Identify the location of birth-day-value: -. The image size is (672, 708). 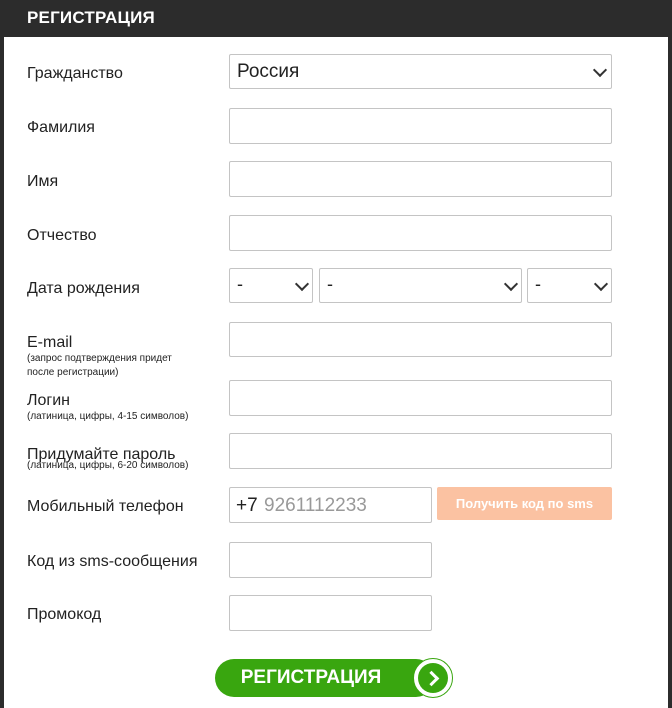
(240, 284).